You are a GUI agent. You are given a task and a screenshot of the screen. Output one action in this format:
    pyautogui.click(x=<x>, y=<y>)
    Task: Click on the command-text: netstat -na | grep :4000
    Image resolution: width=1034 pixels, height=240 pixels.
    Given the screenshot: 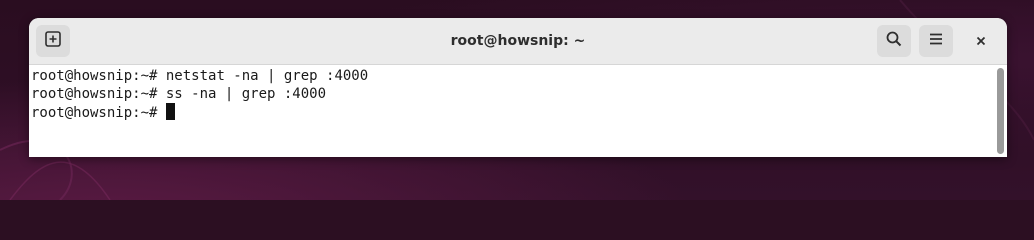 What is the action you would take?
    pyautogui.click(x=263, y=76)
    